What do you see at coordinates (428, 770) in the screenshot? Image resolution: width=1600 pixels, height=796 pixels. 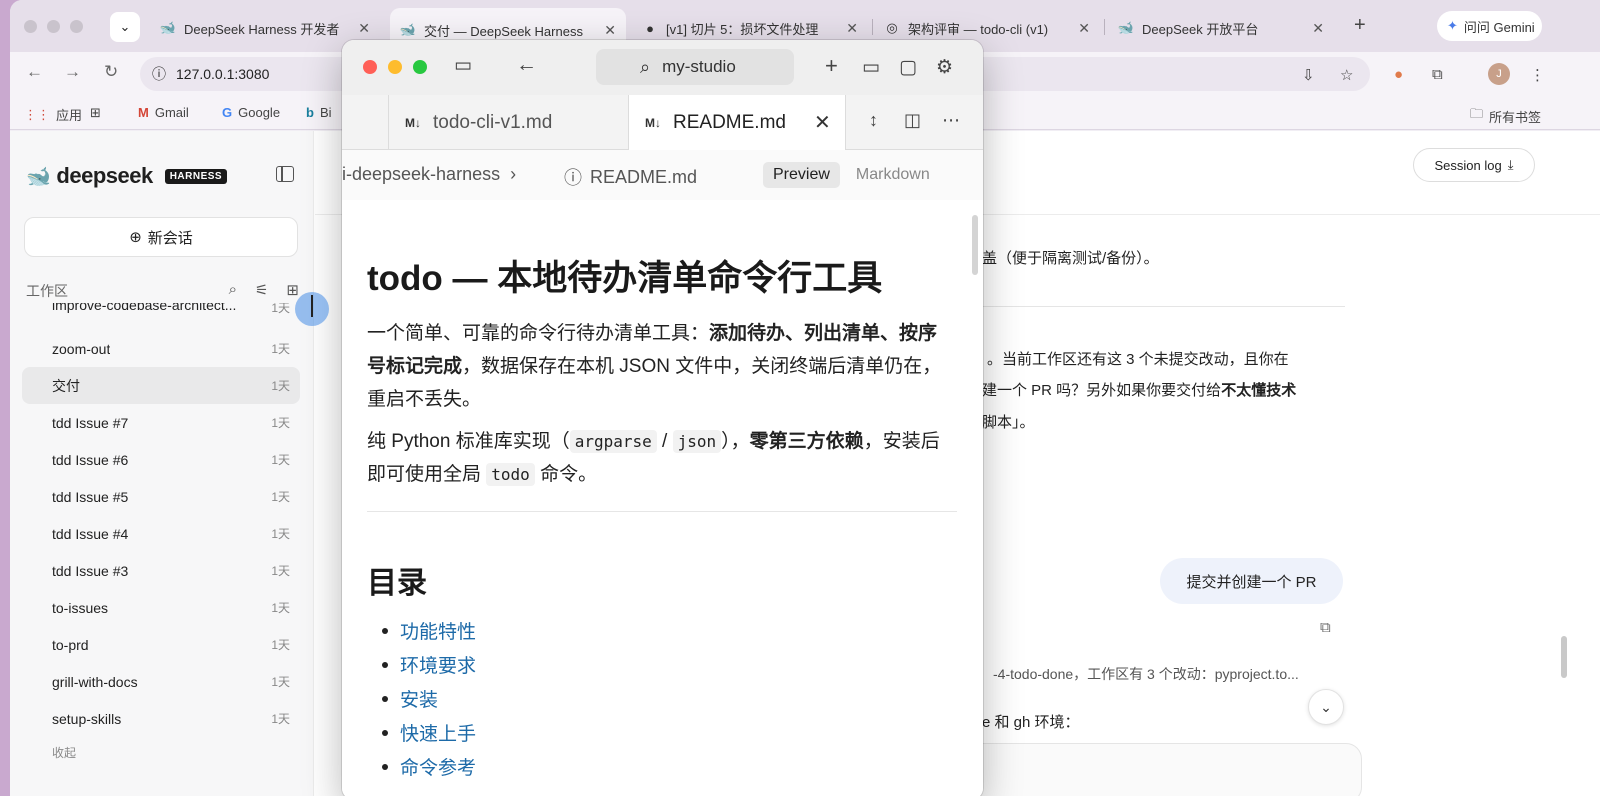 I see `toc-link: 命令参考` at bounding box center [428, 770].